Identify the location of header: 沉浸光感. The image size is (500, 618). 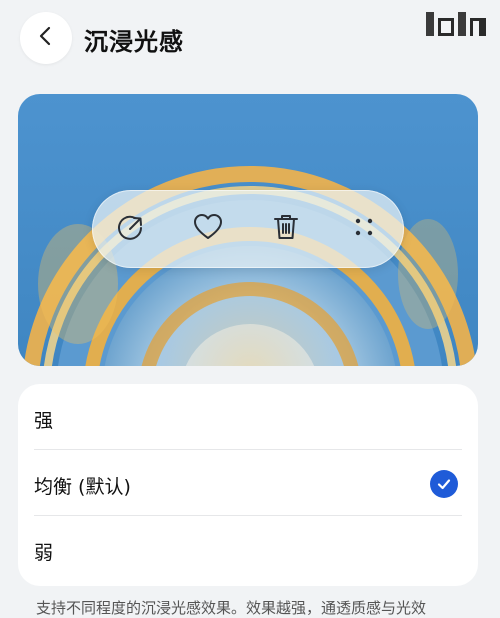
(250, 40).